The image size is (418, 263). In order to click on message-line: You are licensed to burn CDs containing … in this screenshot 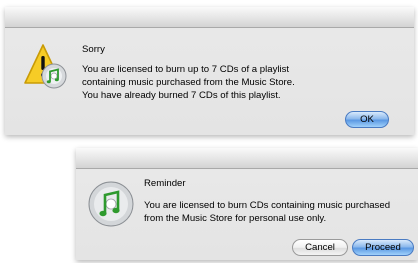, I will do `click(267, 205)`.